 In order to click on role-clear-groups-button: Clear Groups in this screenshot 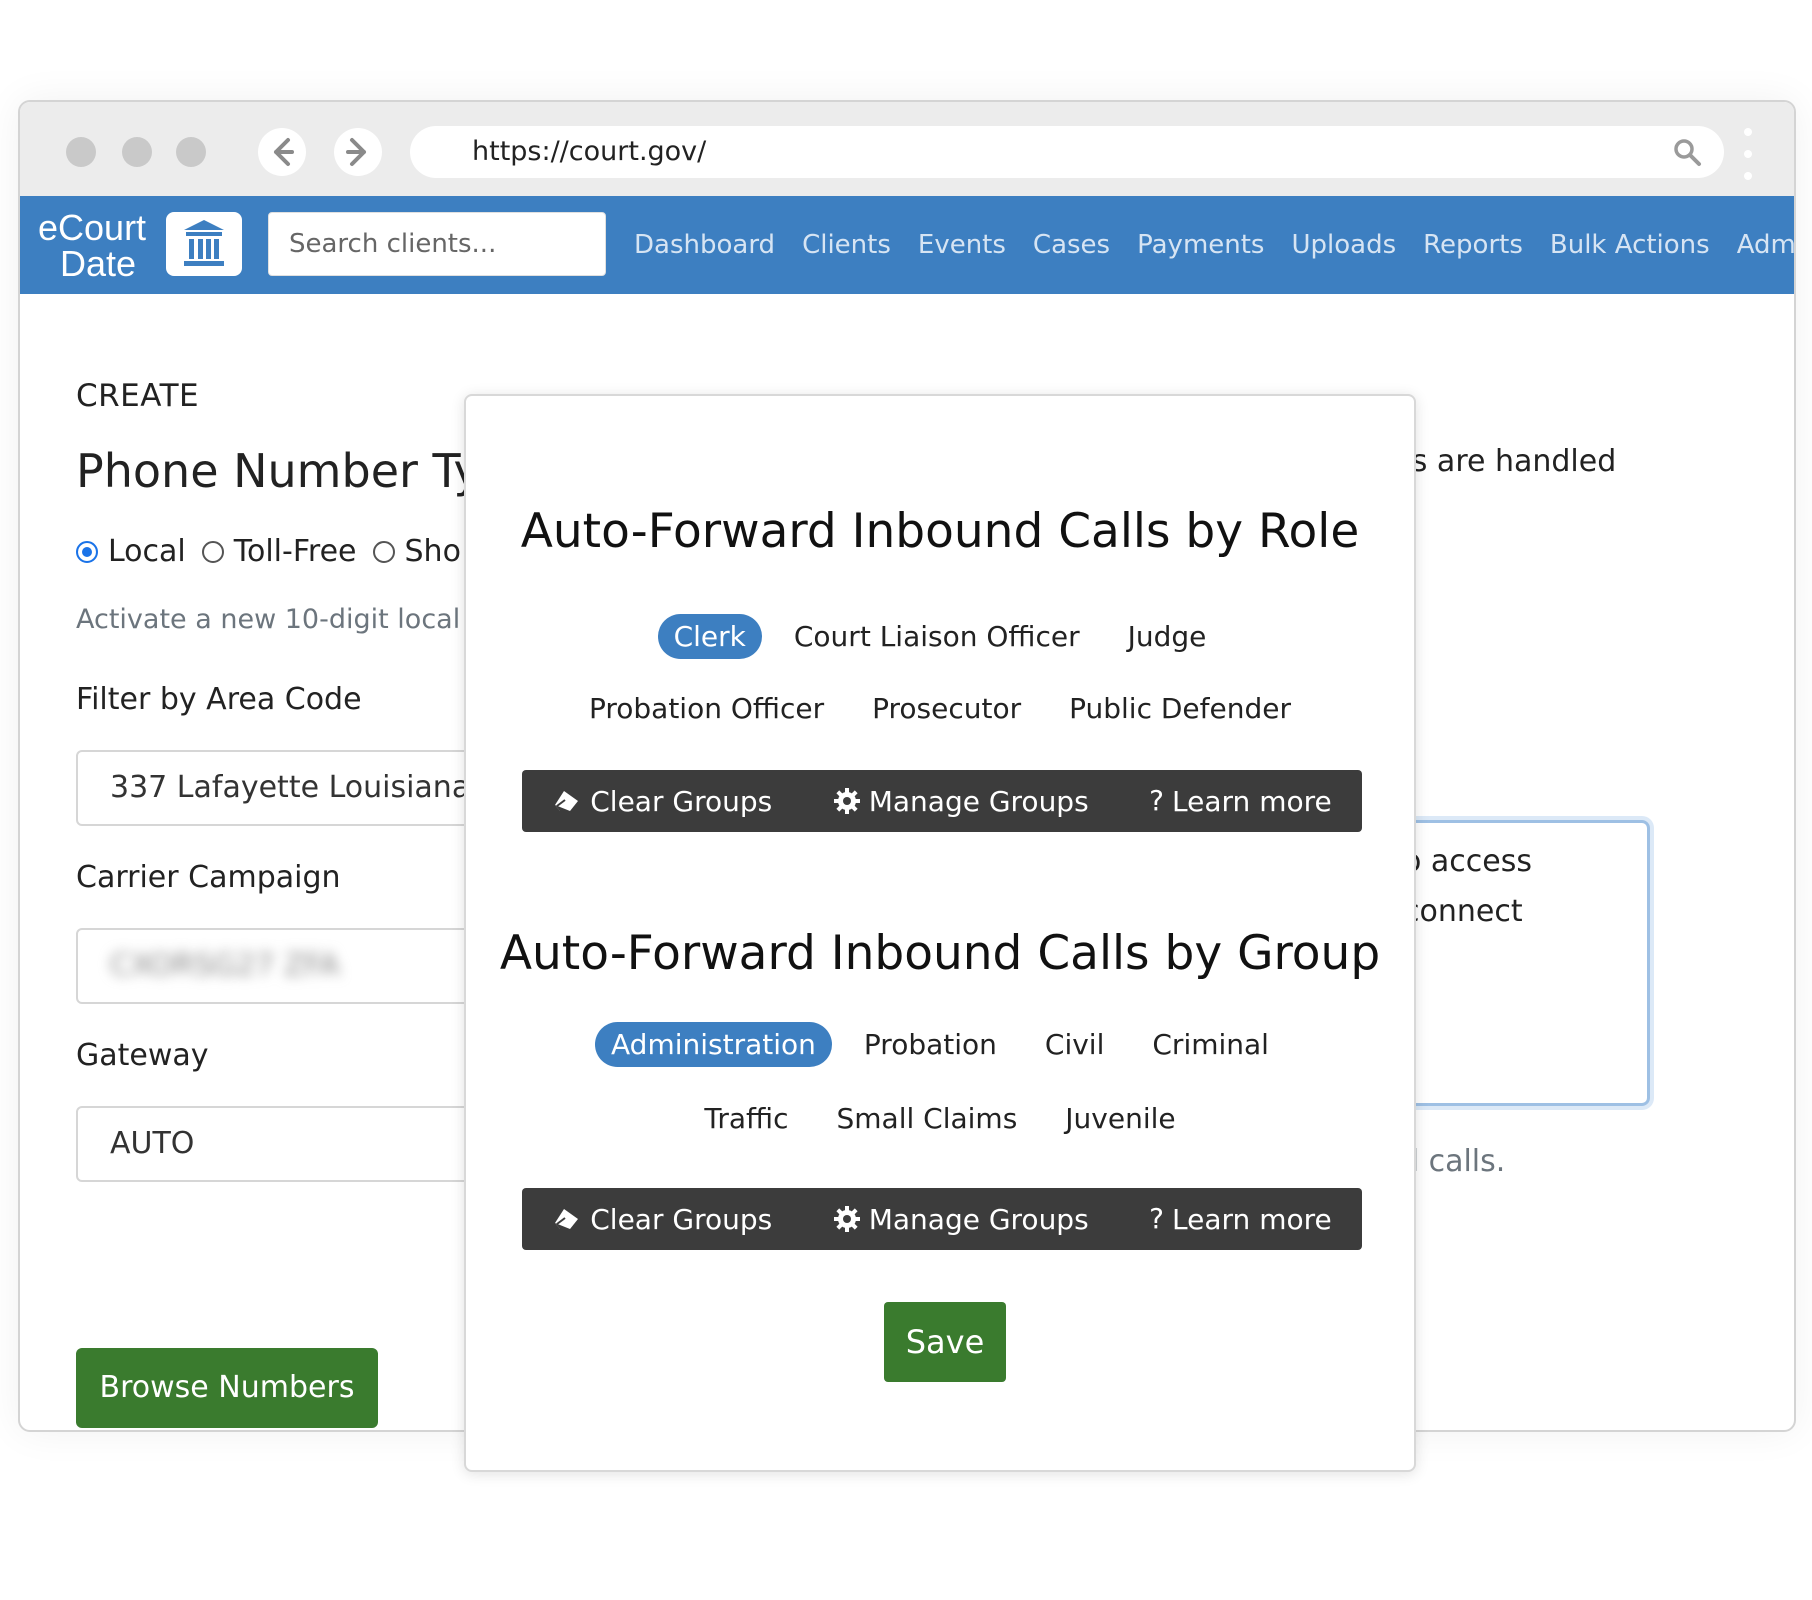, I will do `click(662, 801)`.